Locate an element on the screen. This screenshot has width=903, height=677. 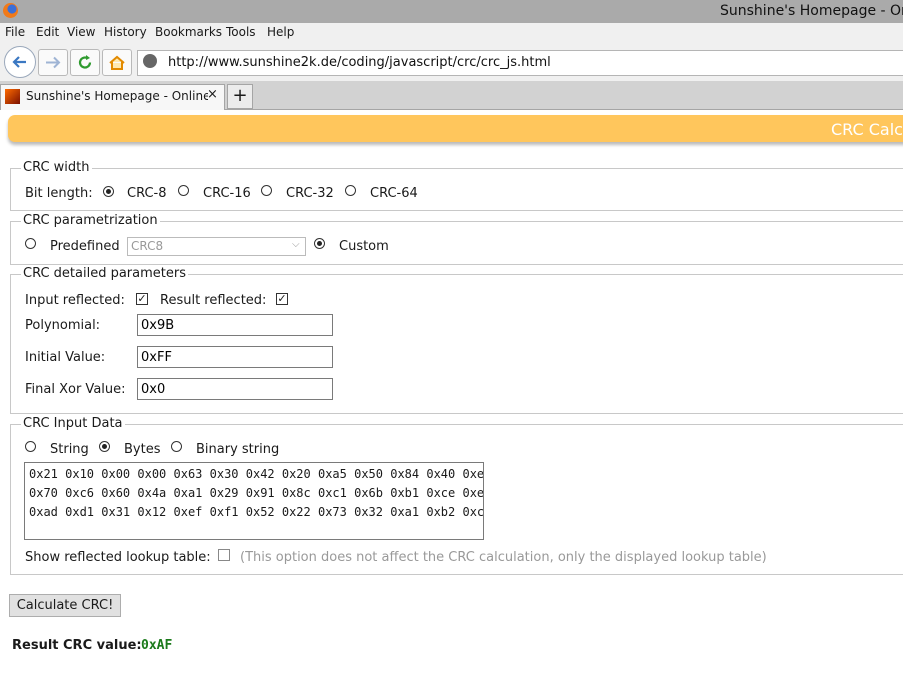
result-reflected-checkbox: ✓ is located at coordinates (282, 299).